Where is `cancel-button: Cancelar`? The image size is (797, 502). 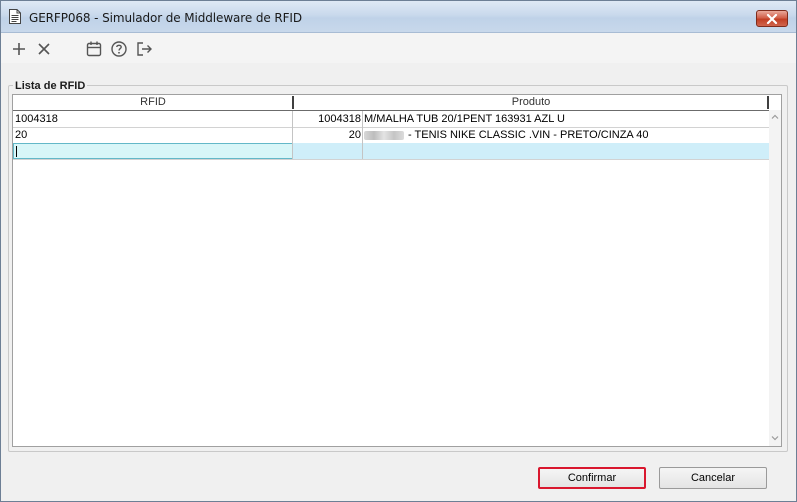
cancel-button: Cancelar is located at coordinates (713, 478).